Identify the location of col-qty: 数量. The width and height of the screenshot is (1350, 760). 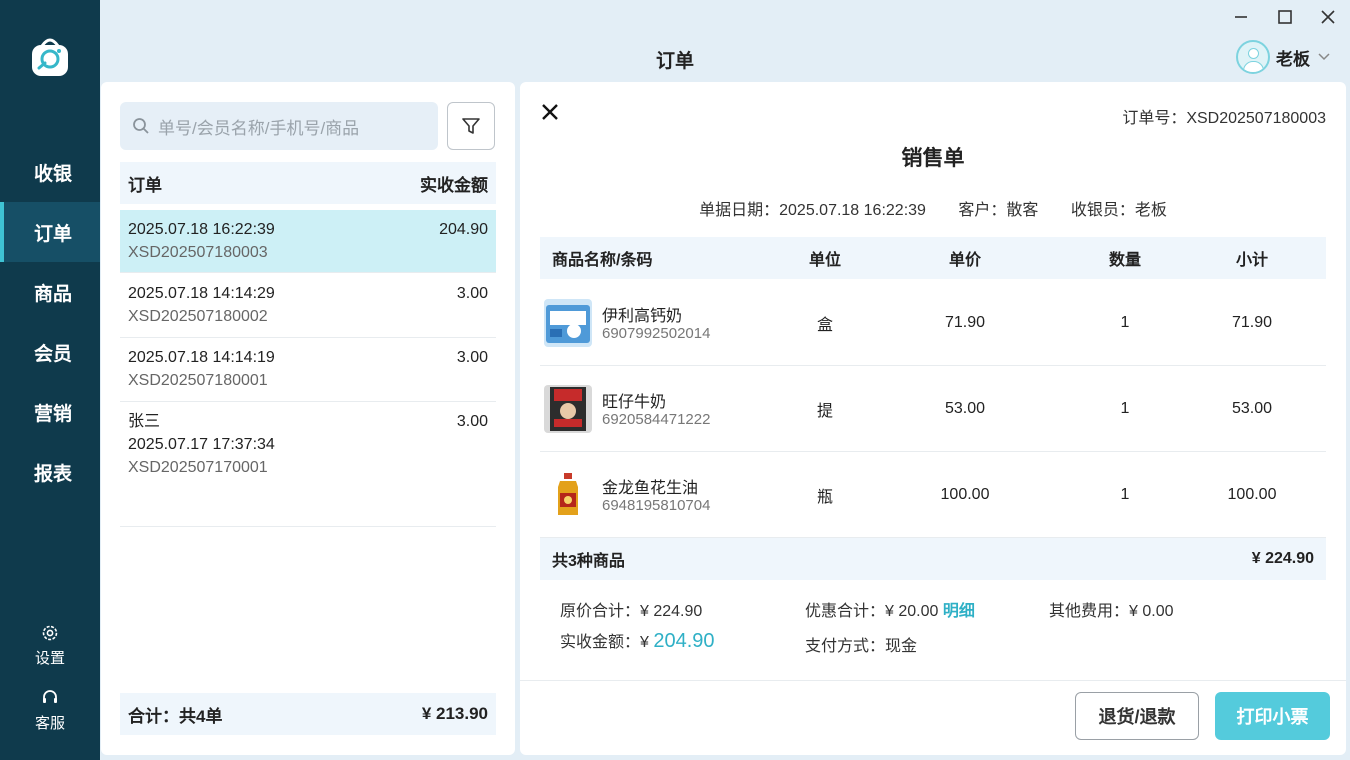
(1124, 260).